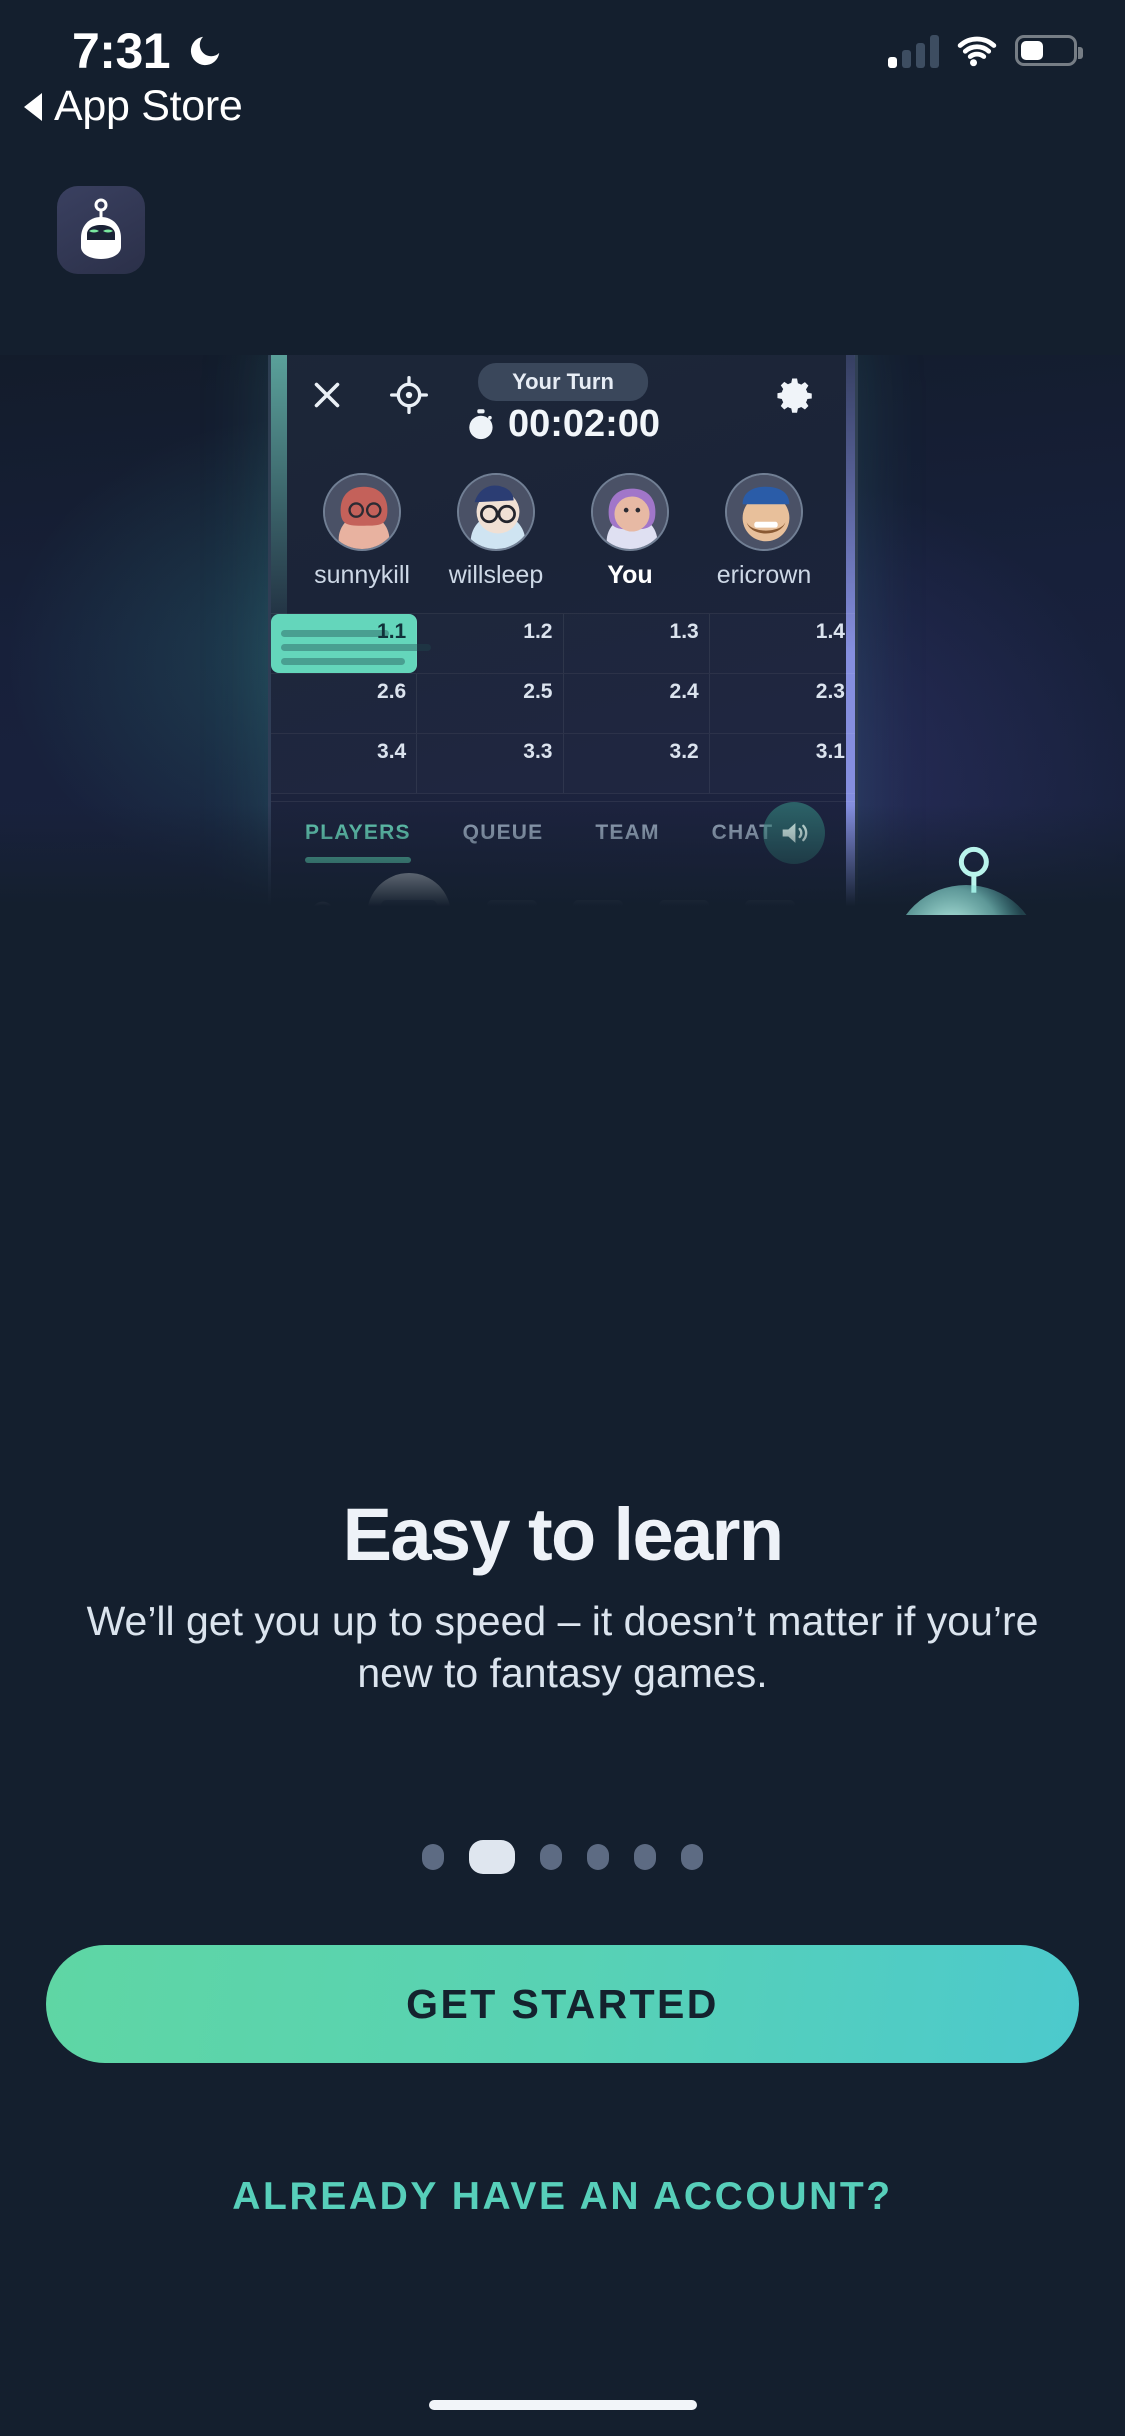 This screenshot has height=2436, width=1125. What do you see at coordinates (782, 703) in the screenshot?
I see `draft-board-cell: 2.3` at bounding box center [782, 703].